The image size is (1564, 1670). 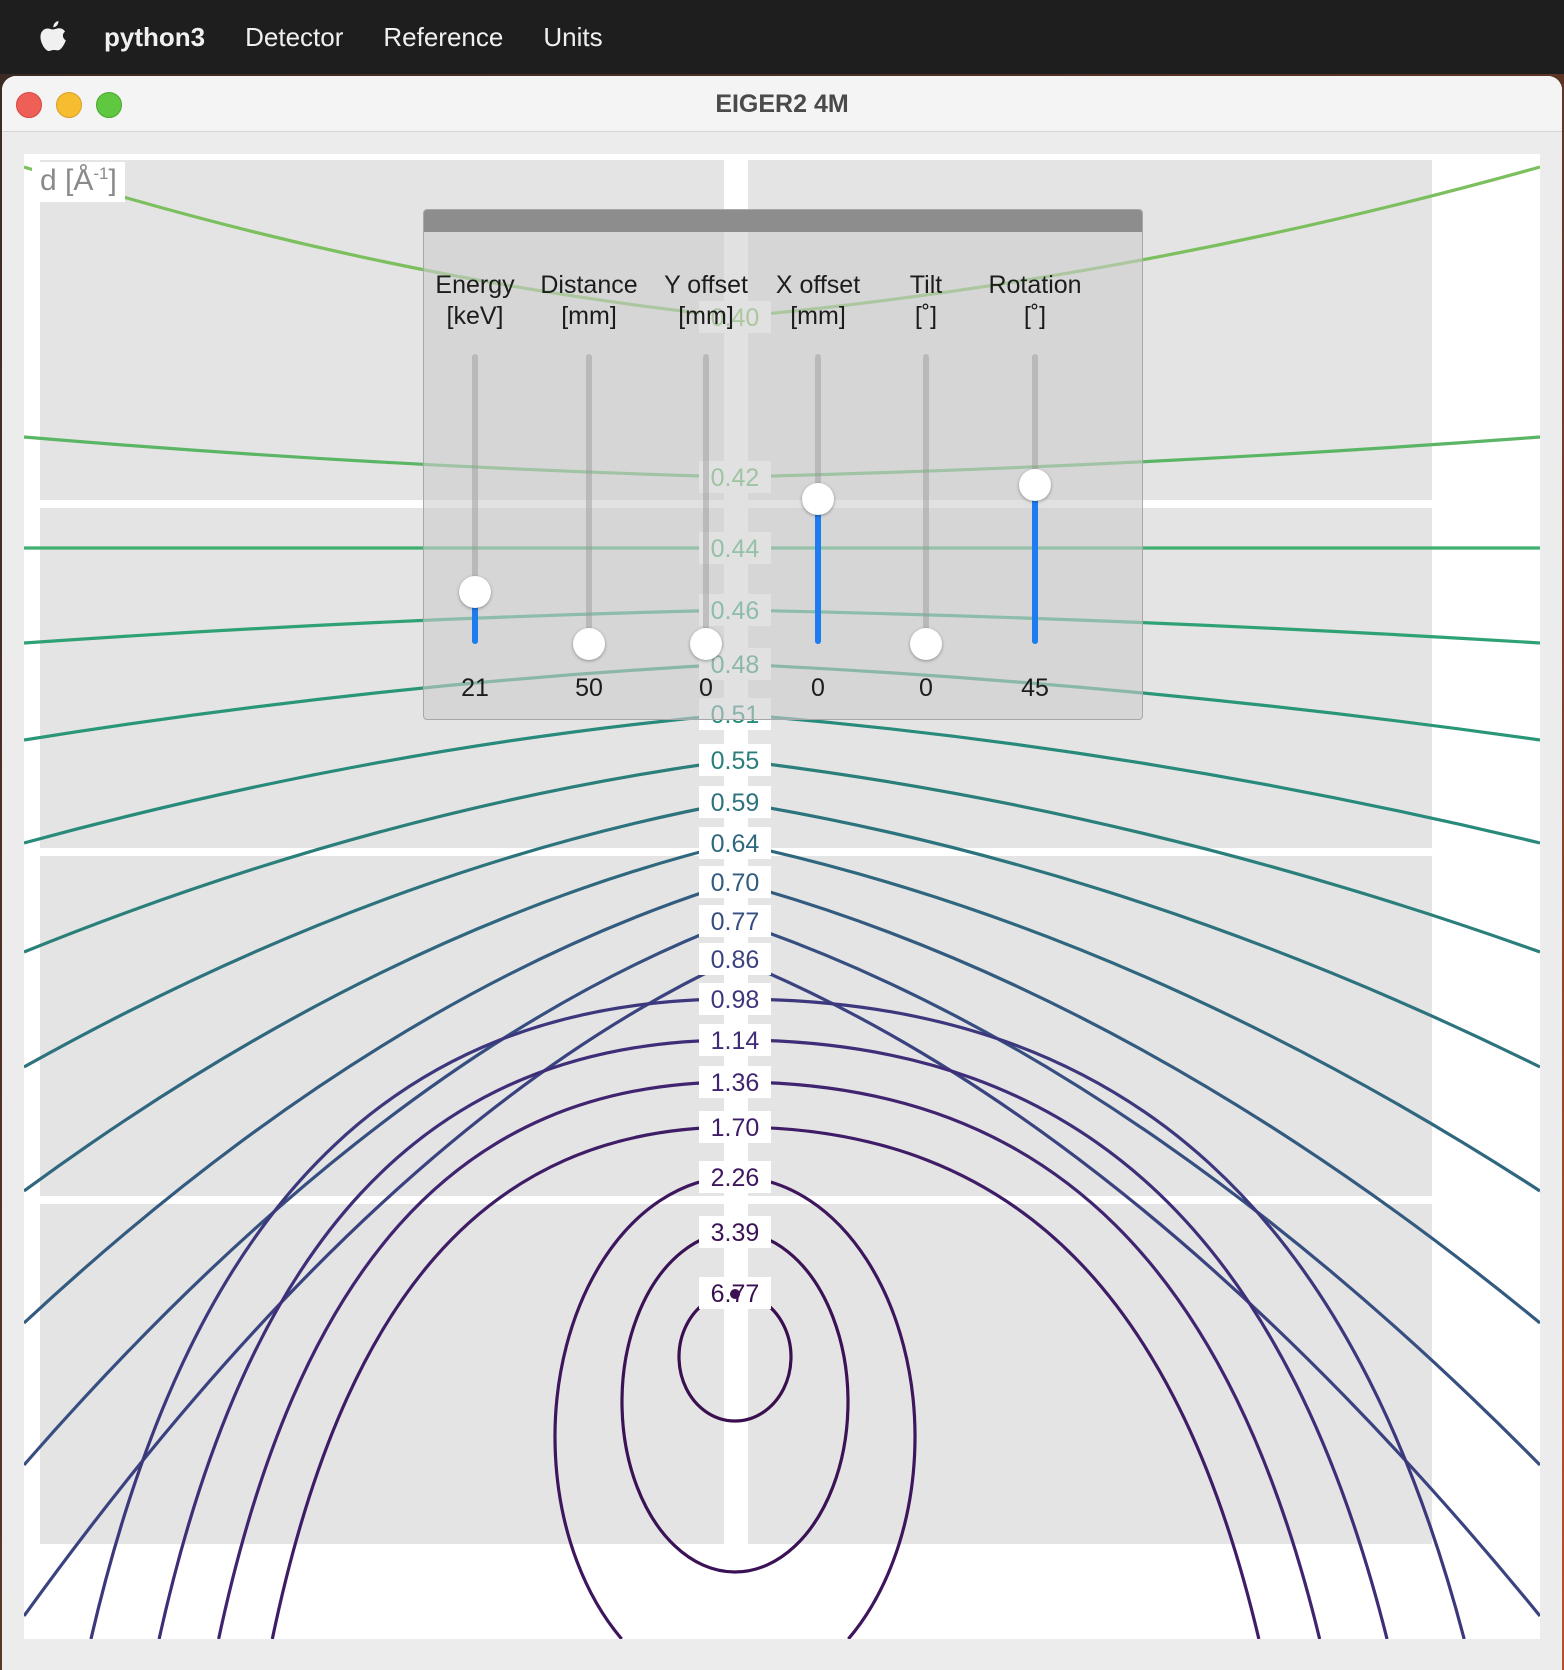 I want to click on window-title: EIGER2 4M, so click(x=782, y=104).